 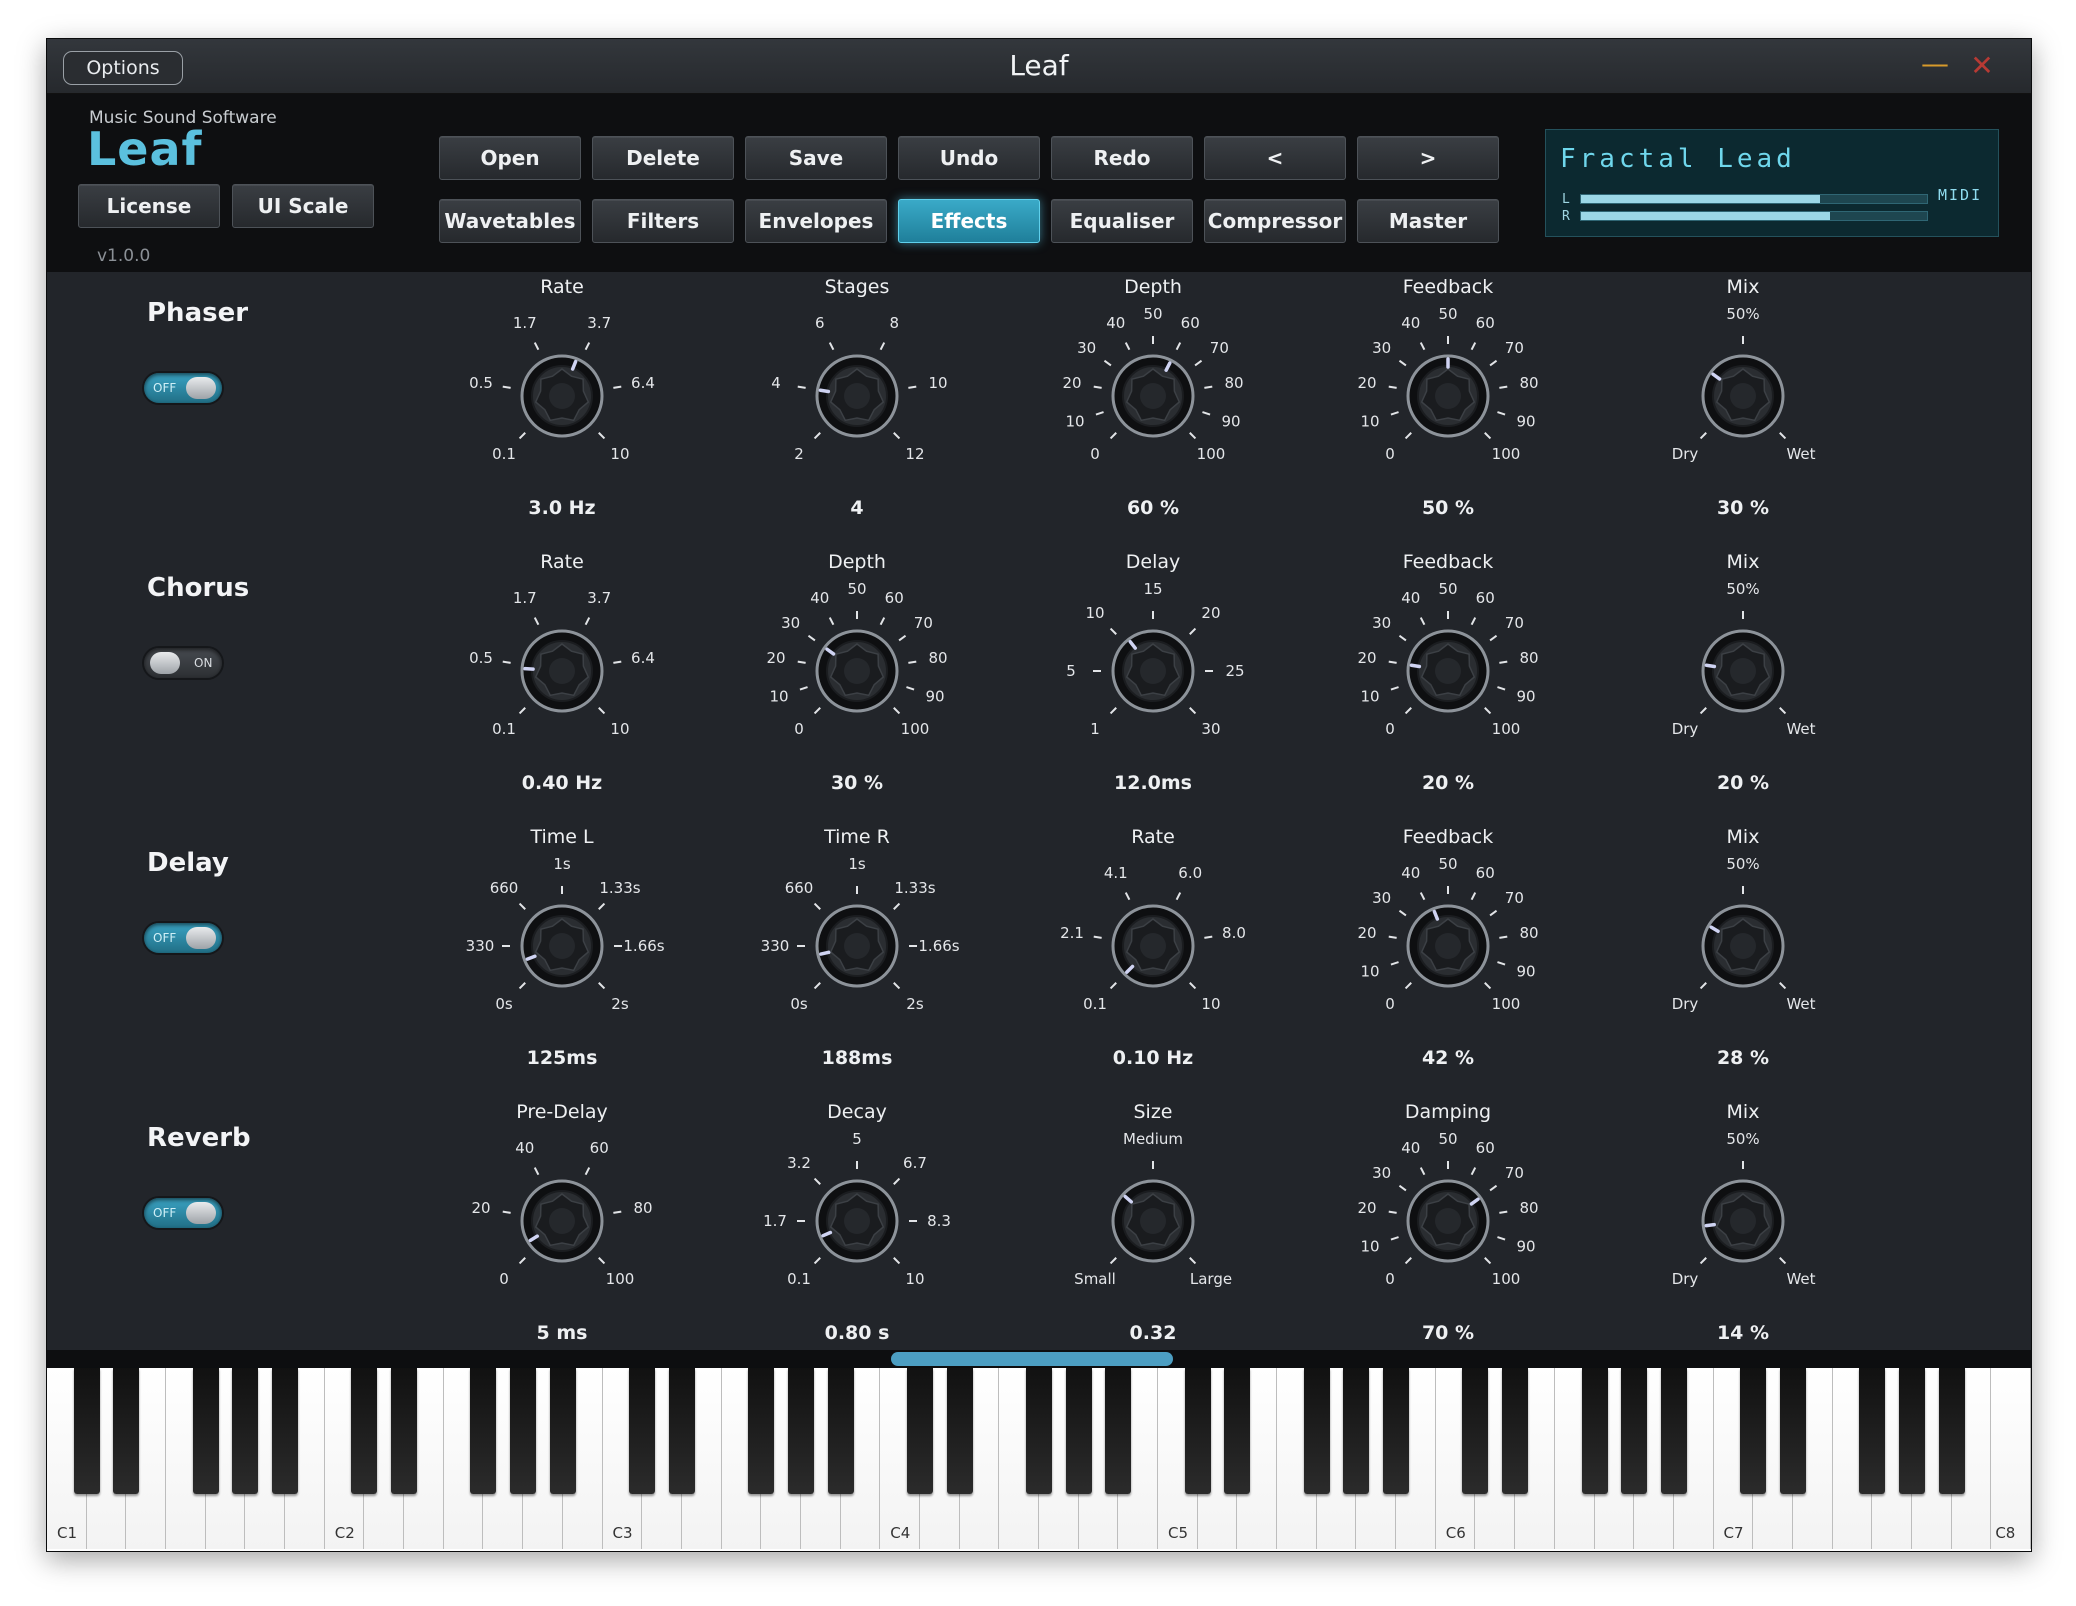 What do you see at coordinates (183, 663) in the screenshot?
I see `chorus-power-toggle: ON` at bounding box center [183, 663].